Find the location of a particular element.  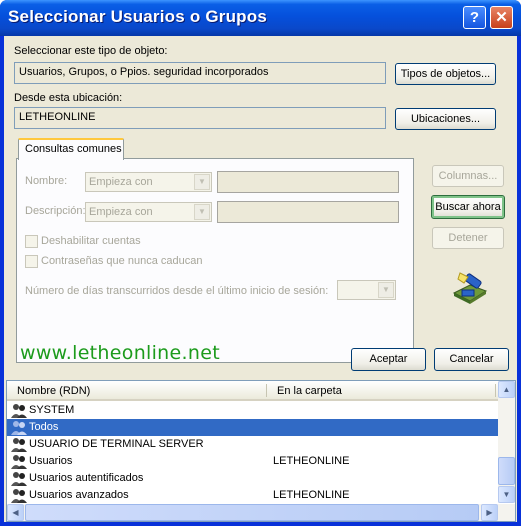

description-label: Descripción: is located at coordinates (55, 211).